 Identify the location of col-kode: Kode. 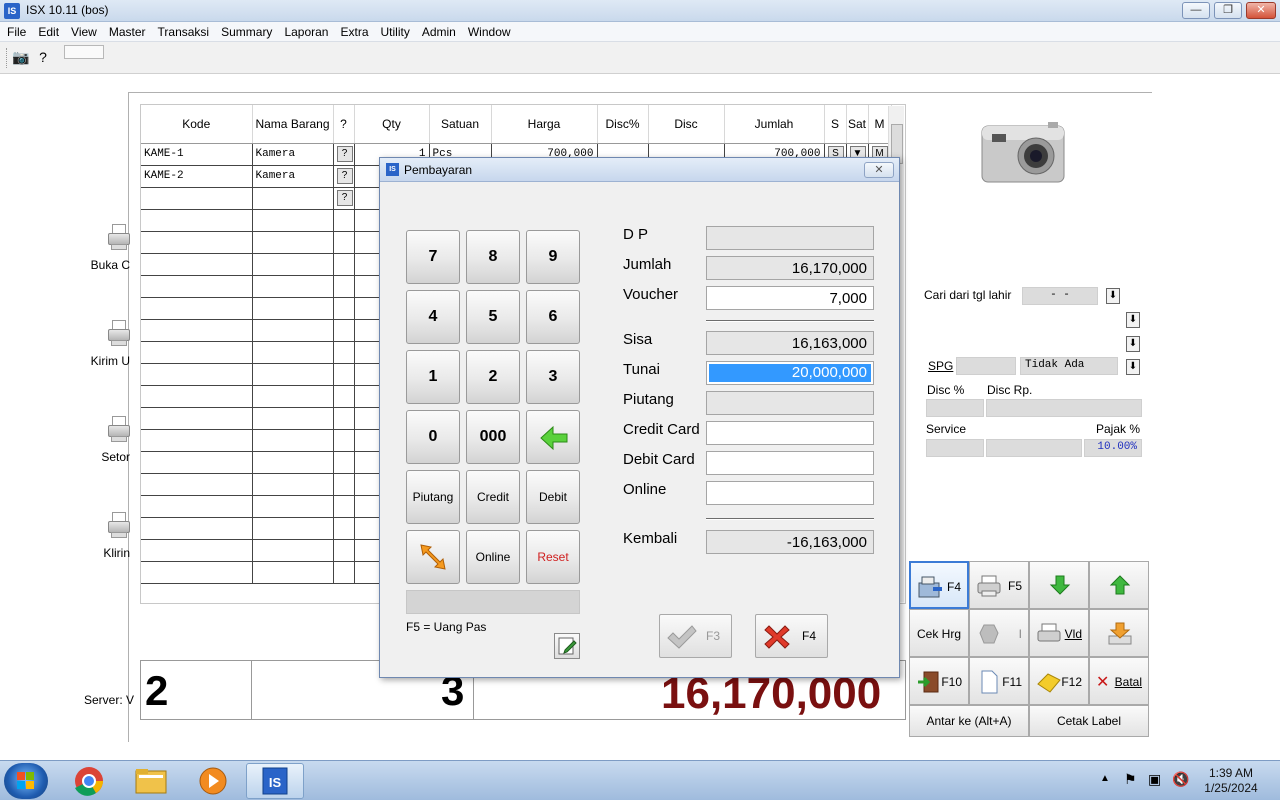
(197, 124).